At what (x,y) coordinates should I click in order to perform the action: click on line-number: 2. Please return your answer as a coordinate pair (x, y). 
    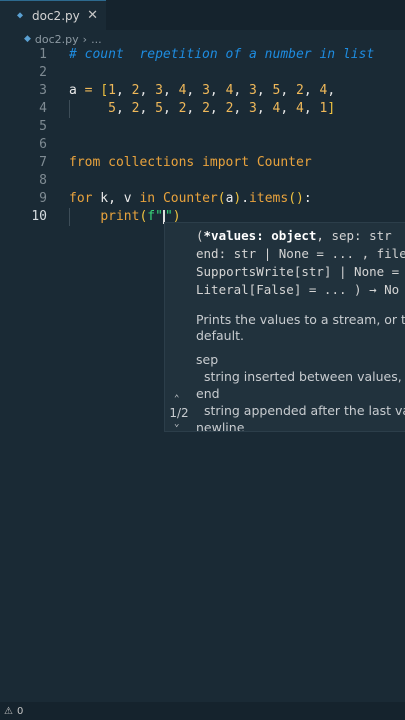
    Looking at the image, I should click on (43, 72).